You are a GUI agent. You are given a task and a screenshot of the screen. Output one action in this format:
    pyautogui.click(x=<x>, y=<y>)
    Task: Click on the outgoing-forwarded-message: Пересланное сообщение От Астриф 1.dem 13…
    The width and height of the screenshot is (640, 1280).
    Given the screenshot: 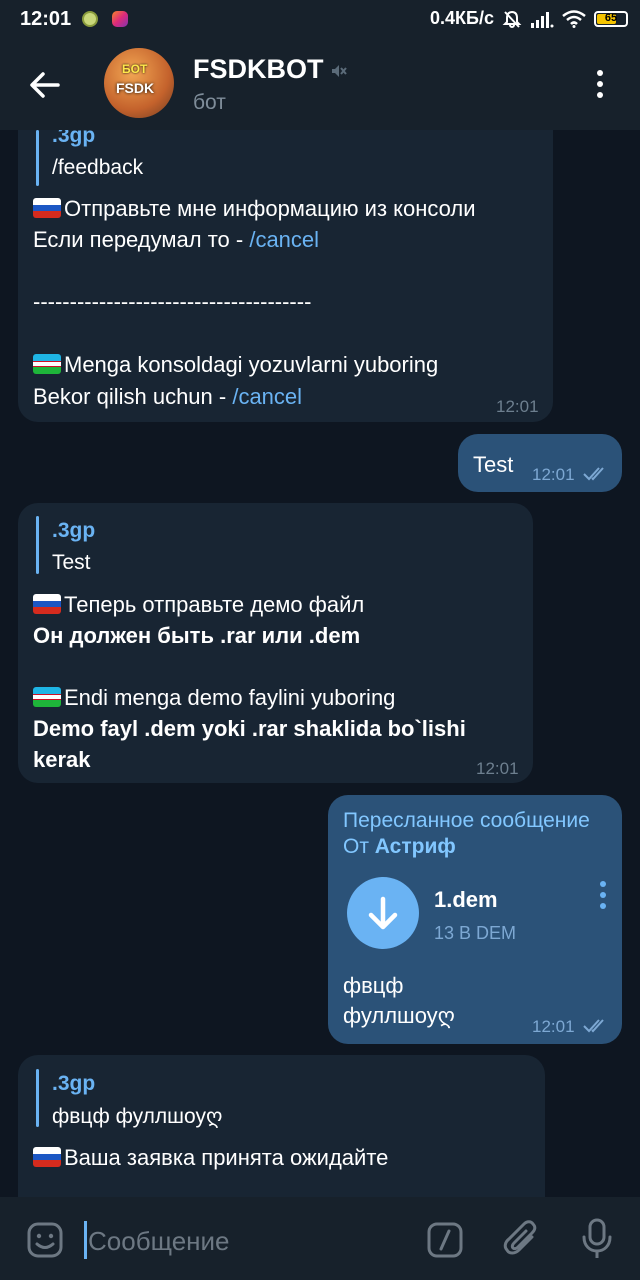 What is the action you would take?
    pyautogui.click(x=475, y=919)
    